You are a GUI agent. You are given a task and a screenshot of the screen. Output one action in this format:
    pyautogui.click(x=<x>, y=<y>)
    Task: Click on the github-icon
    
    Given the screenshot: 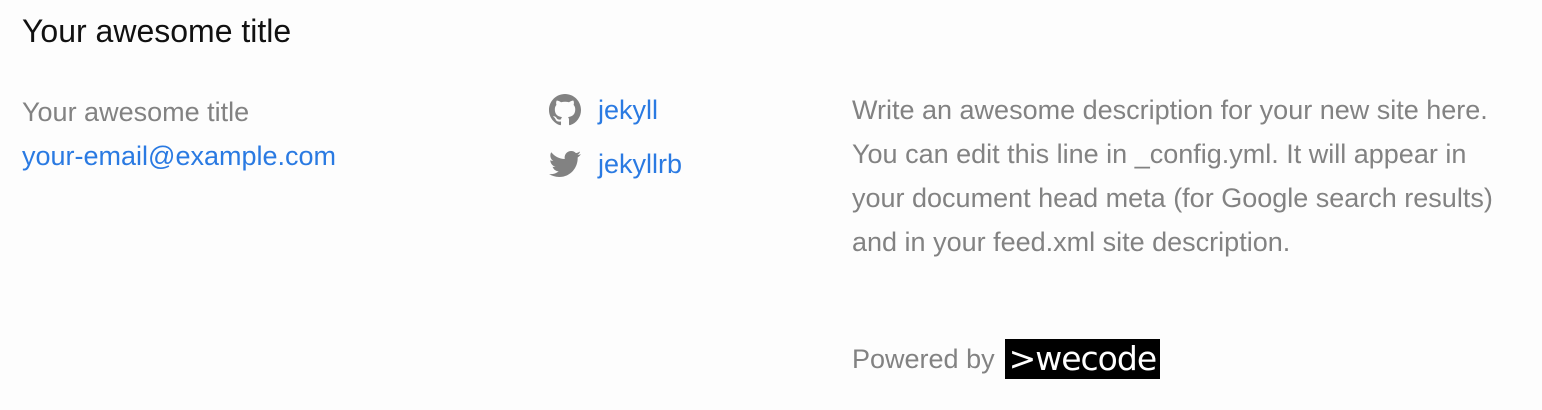 What is the action you would take?
    pyautogui.click(x=565, y=110)
    